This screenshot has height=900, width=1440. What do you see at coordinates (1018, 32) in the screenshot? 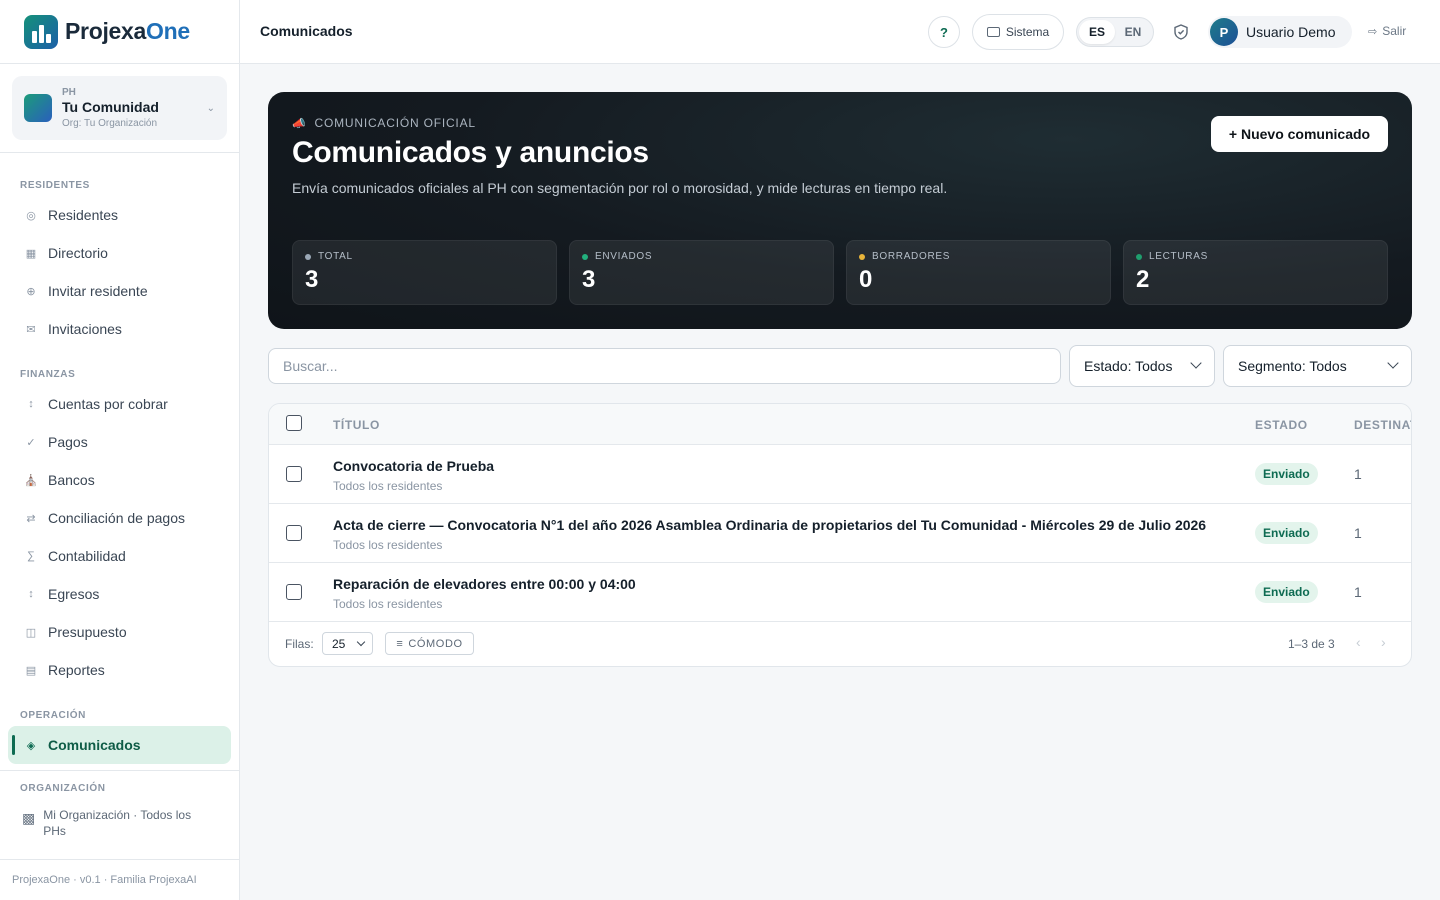
I see `theme-system-button: Sistema` at bounding box center [1018, 32].